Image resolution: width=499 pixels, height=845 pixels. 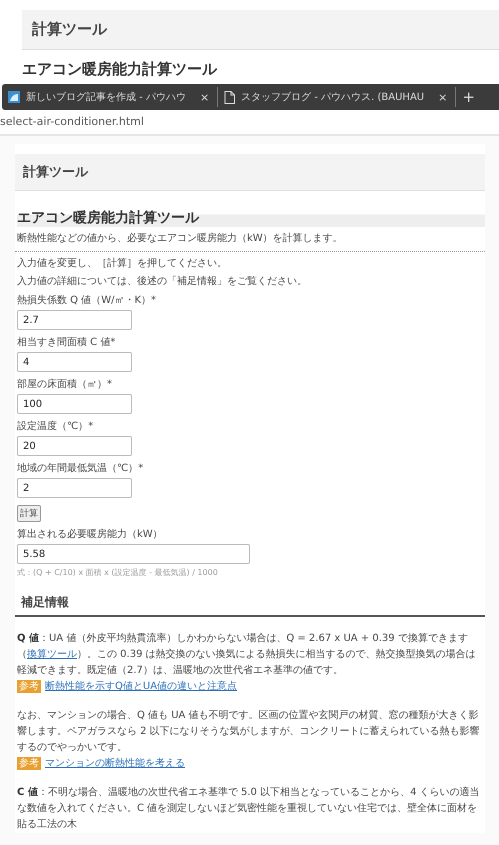 What do you see at coordinates (250, 172) in the screenshot?
I see `section-header: 計算ツール` at bounding box center [250, 172].